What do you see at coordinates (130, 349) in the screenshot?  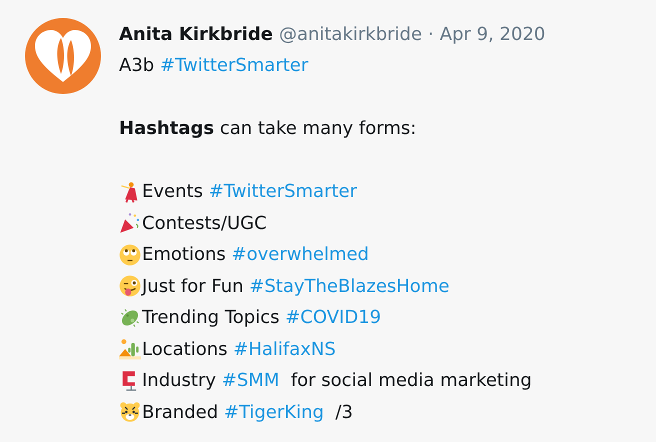 I see `desert-cactus-icon` at bounding box center [130, 349].